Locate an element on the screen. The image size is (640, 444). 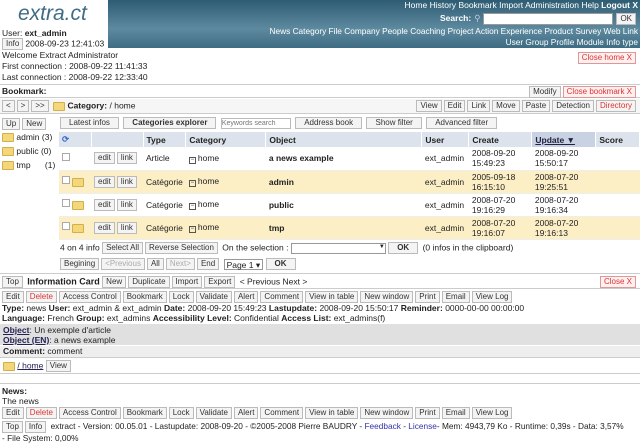
row-object: public is located at coordinates (281, 205).